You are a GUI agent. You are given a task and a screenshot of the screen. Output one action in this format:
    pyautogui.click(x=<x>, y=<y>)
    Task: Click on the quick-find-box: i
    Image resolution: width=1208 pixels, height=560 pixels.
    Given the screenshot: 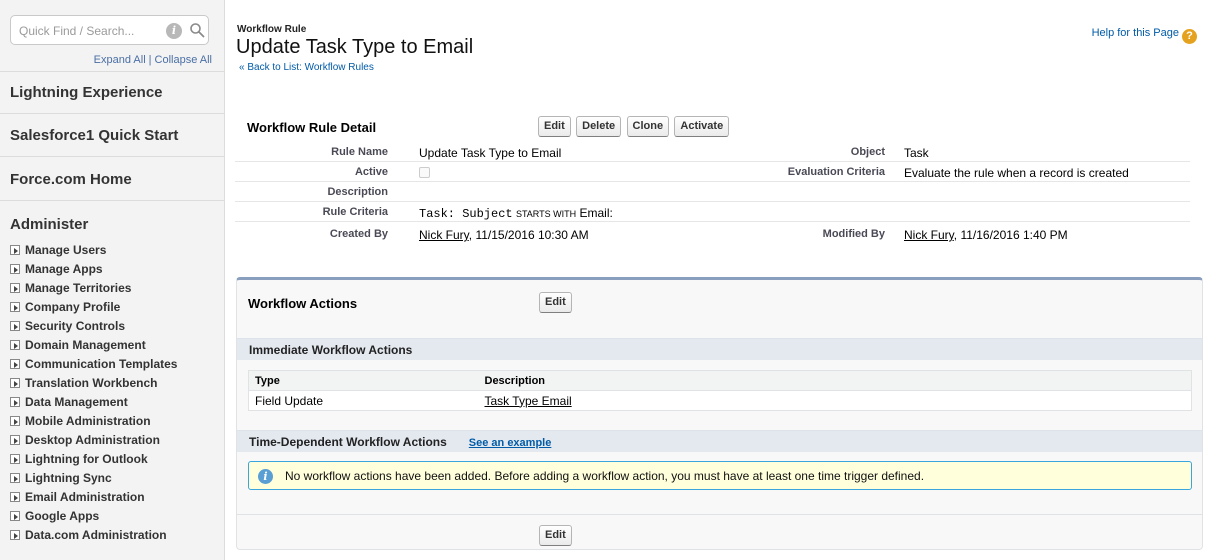 What is the action you would take?
    pyautogui.click(x=109, y=30)
    